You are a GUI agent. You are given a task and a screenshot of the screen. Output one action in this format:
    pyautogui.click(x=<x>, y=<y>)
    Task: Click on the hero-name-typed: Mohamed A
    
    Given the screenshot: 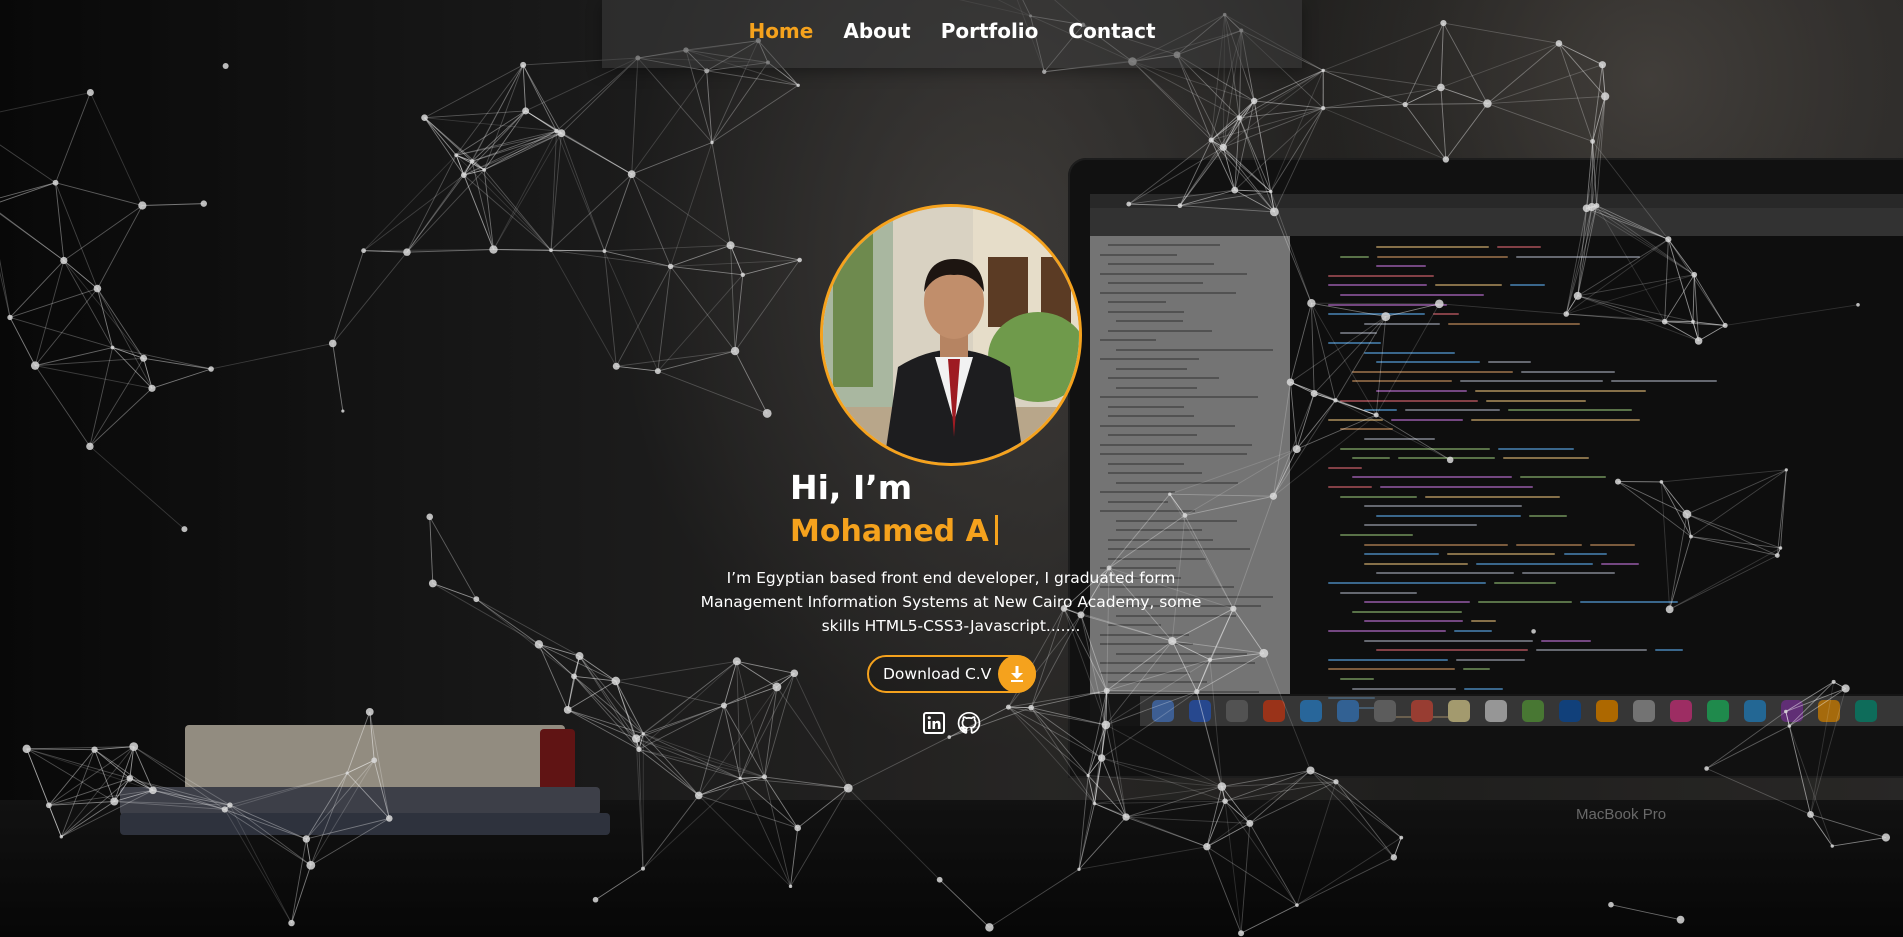 What is the action you would take?
    pyautogui.click(x=894, y=531)
    